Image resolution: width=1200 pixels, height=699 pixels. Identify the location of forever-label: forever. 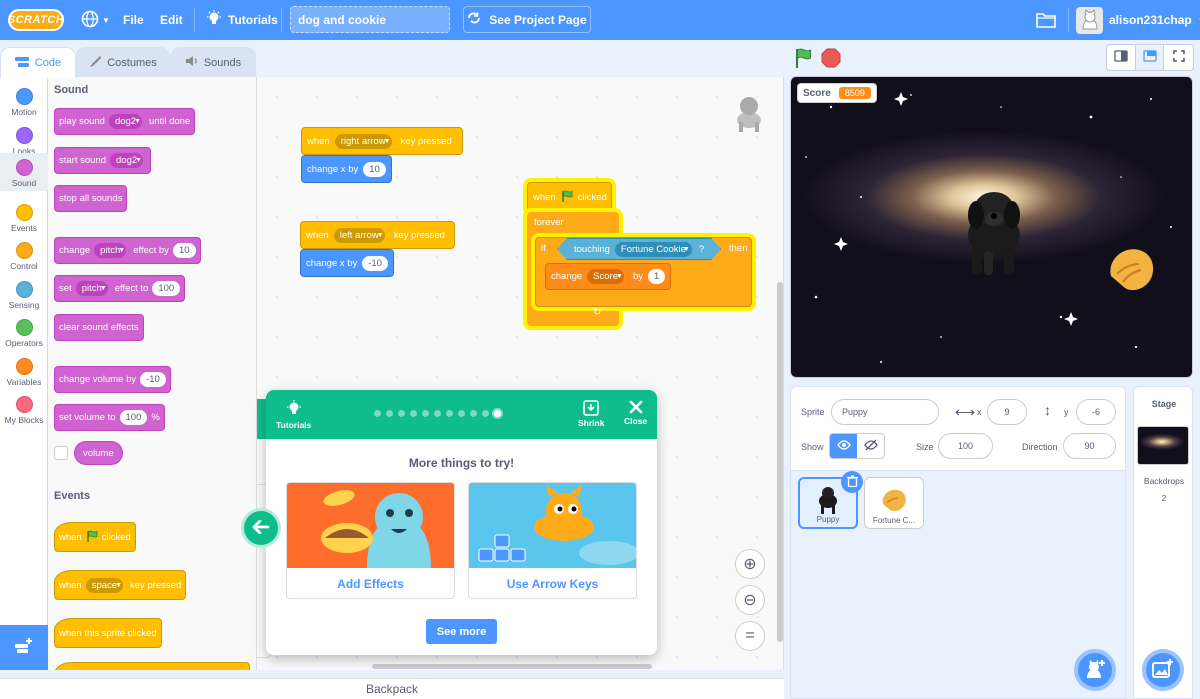
(549, 222).